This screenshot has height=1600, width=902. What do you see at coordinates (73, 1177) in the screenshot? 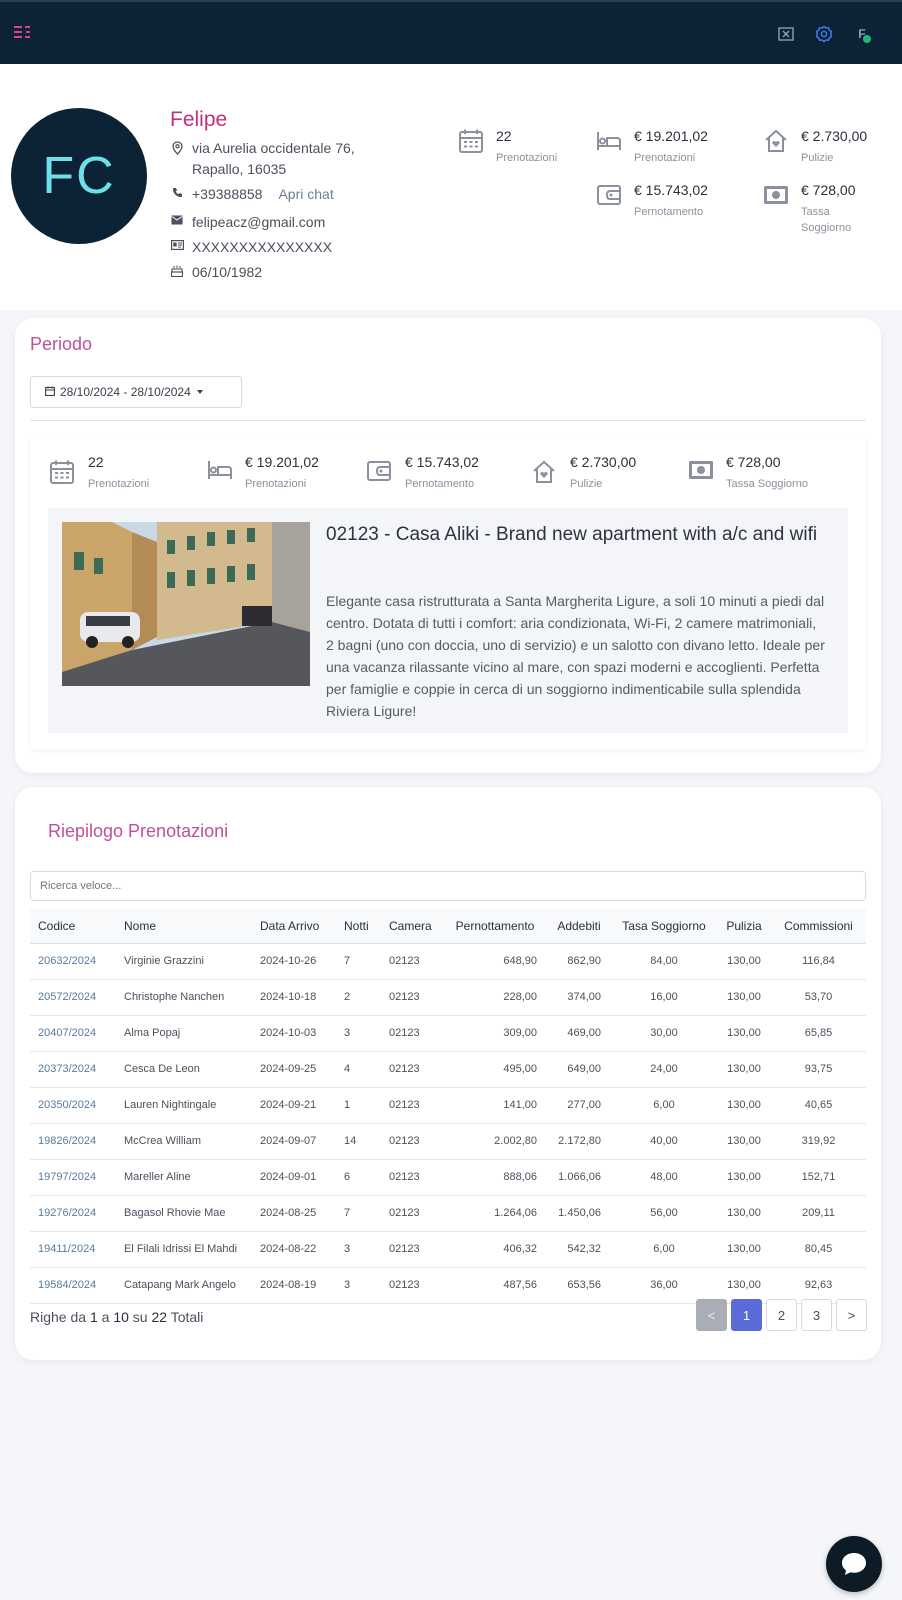
I see `booking-code-link: 19797/2024` at bounding box center [73, 1177].